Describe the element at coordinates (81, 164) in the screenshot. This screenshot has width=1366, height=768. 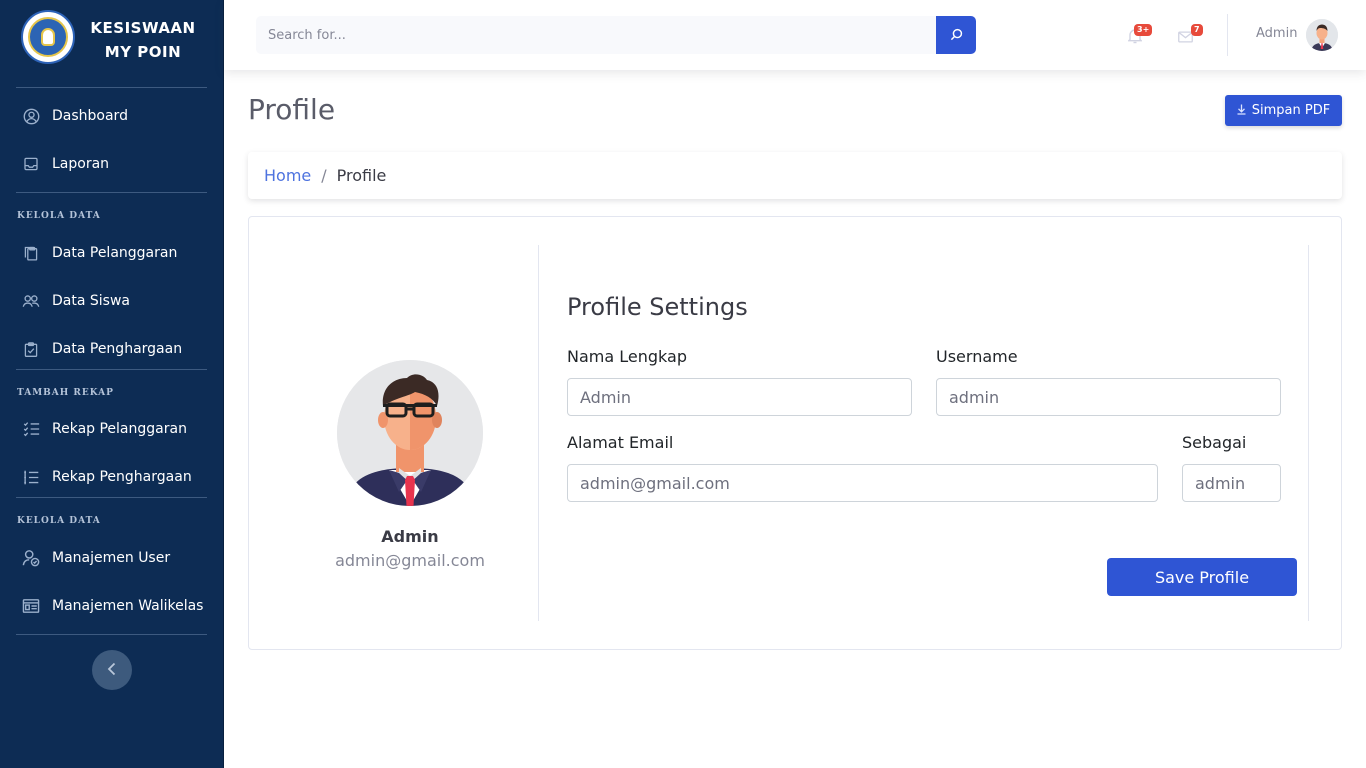
I see `sidebar-item-label: Laporan` at that location.